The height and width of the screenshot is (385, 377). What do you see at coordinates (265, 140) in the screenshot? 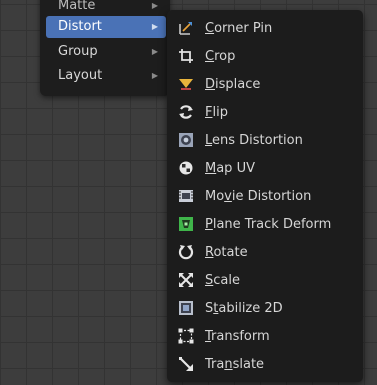
I see `menu-item-lens-distortion: Lens Distortion` at bounding box center [265, 140].